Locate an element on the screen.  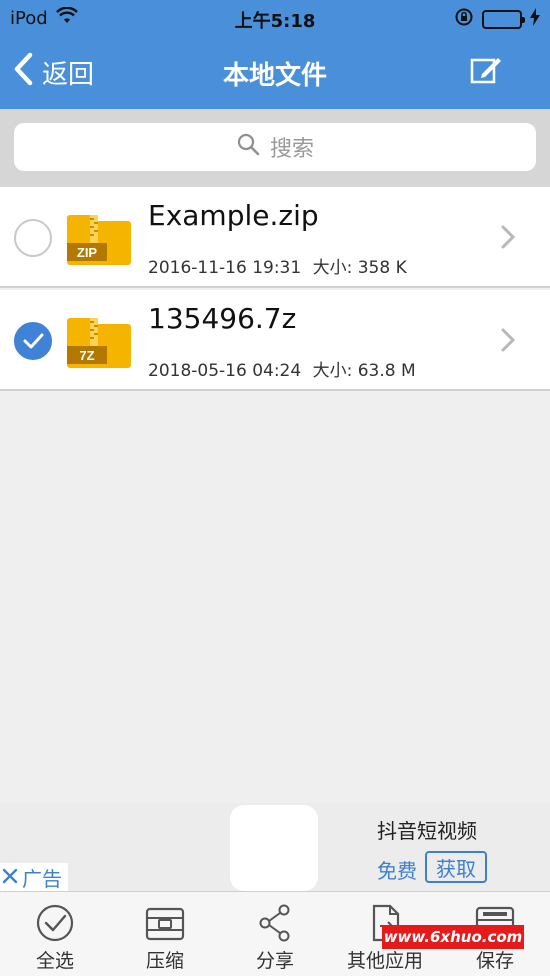
compress-button: 压缩 is located at coordinates (165, 934).